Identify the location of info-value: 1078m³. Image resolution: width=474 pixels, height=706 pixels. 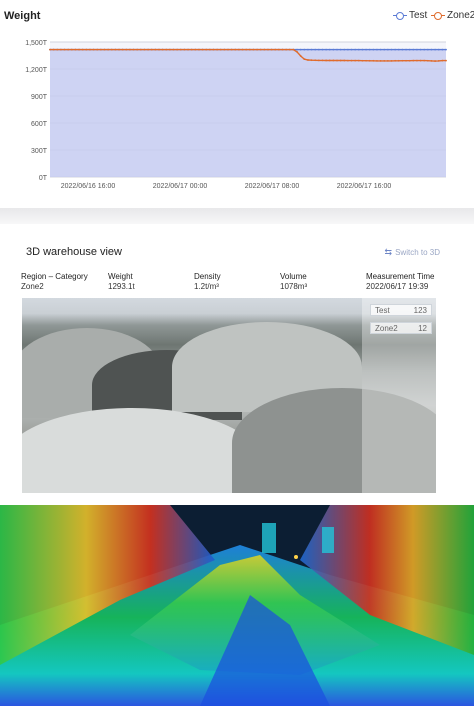
(294, 286).